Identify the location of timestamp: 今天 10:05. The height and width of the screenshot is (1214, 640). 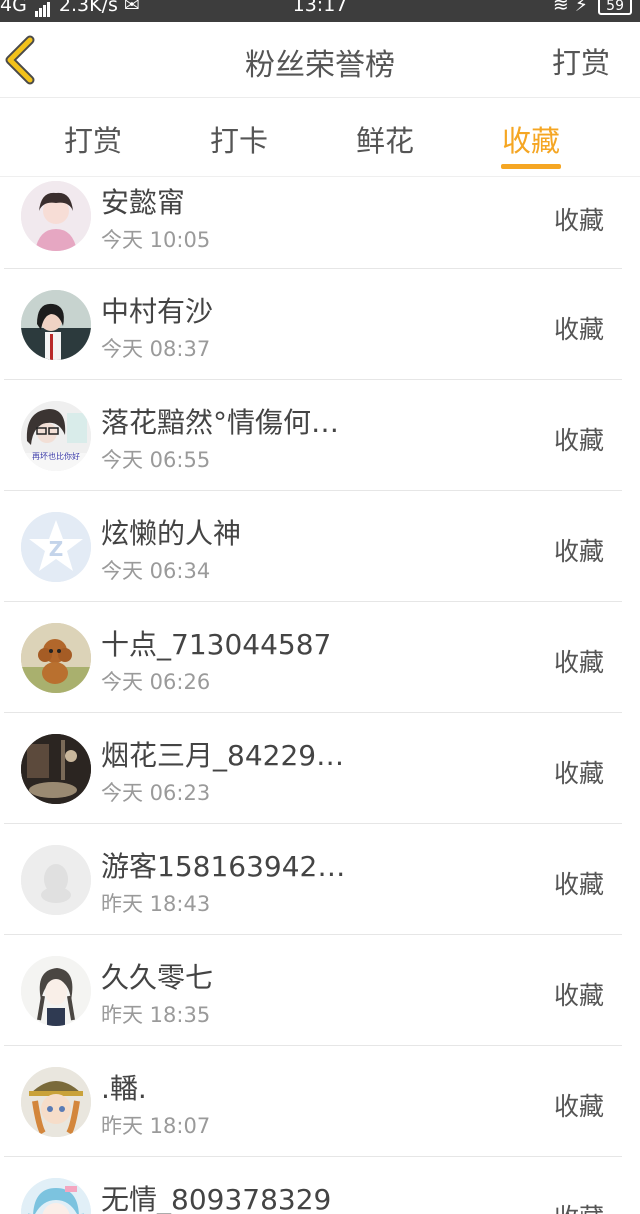
(156, 240).